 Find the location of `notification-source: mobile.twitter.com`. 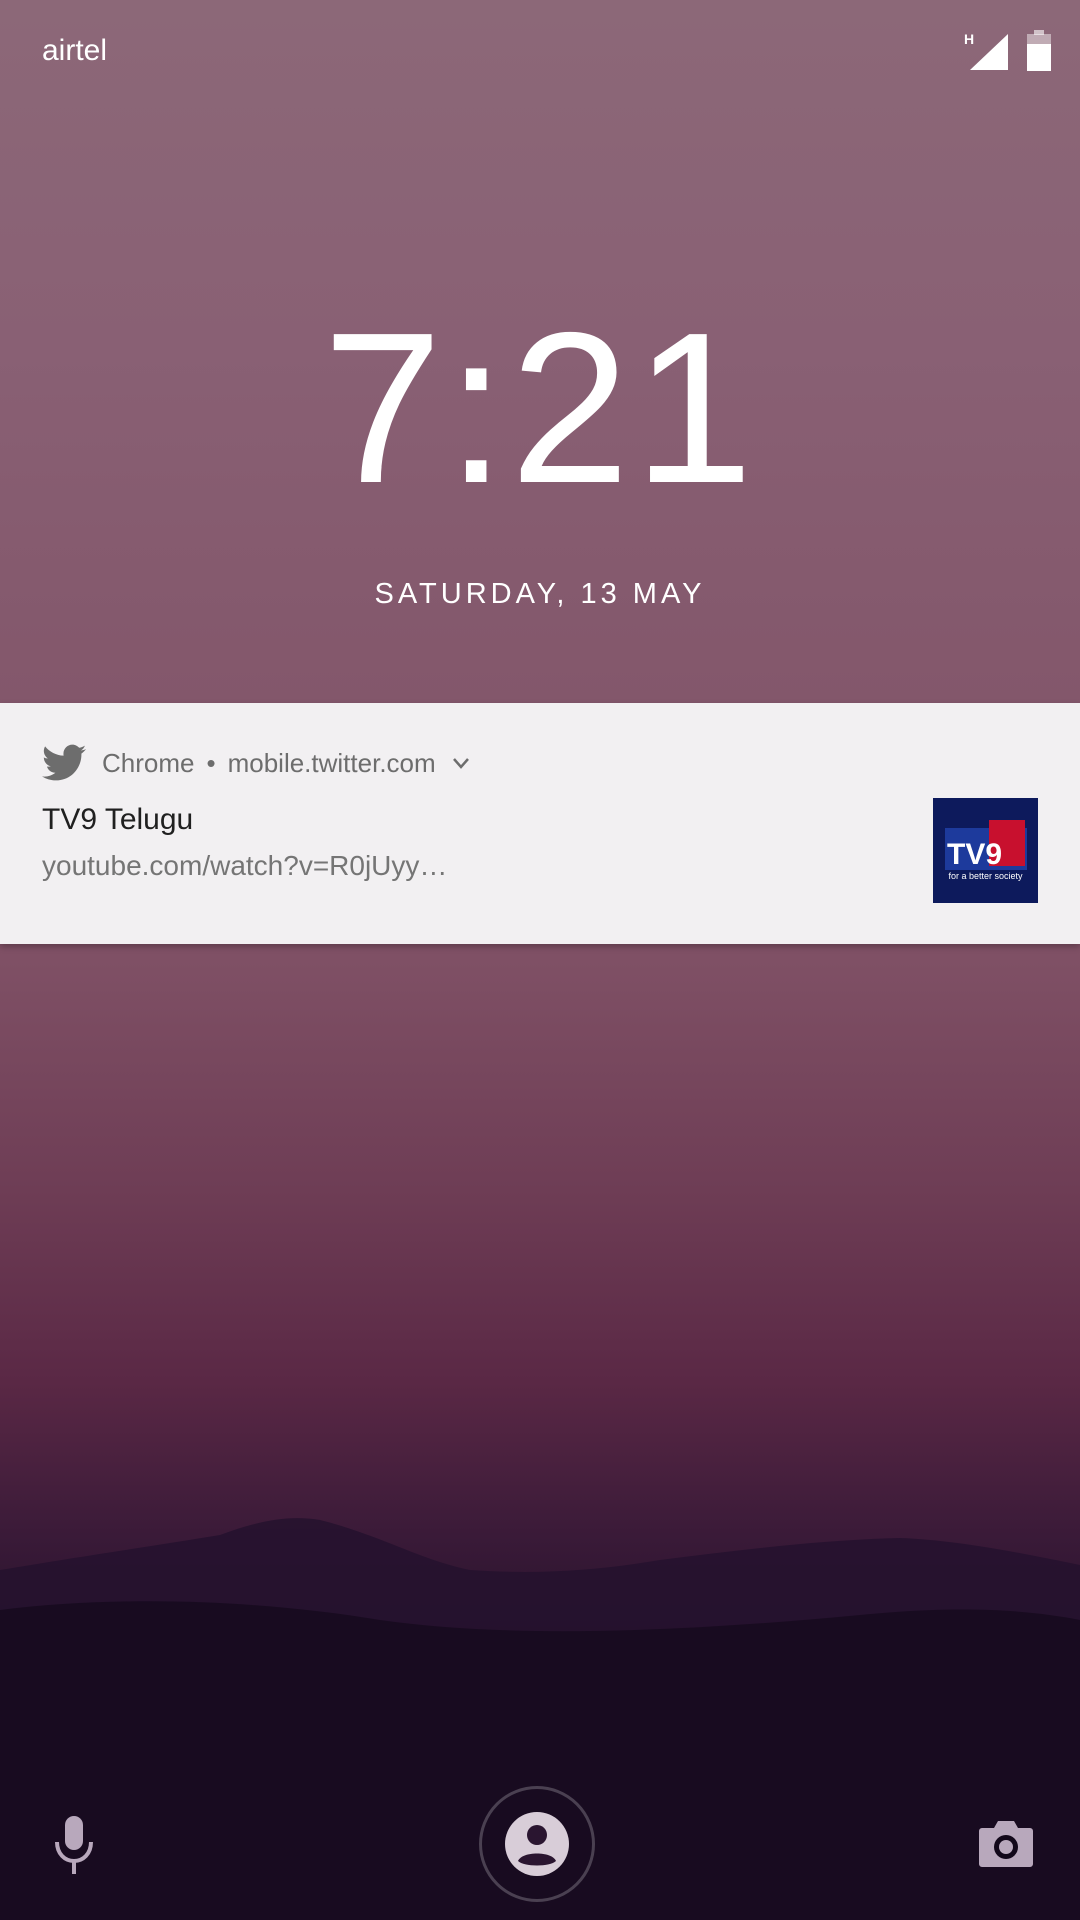

notification-source: mobile.twitter.com is located at coordinates (331, 762).